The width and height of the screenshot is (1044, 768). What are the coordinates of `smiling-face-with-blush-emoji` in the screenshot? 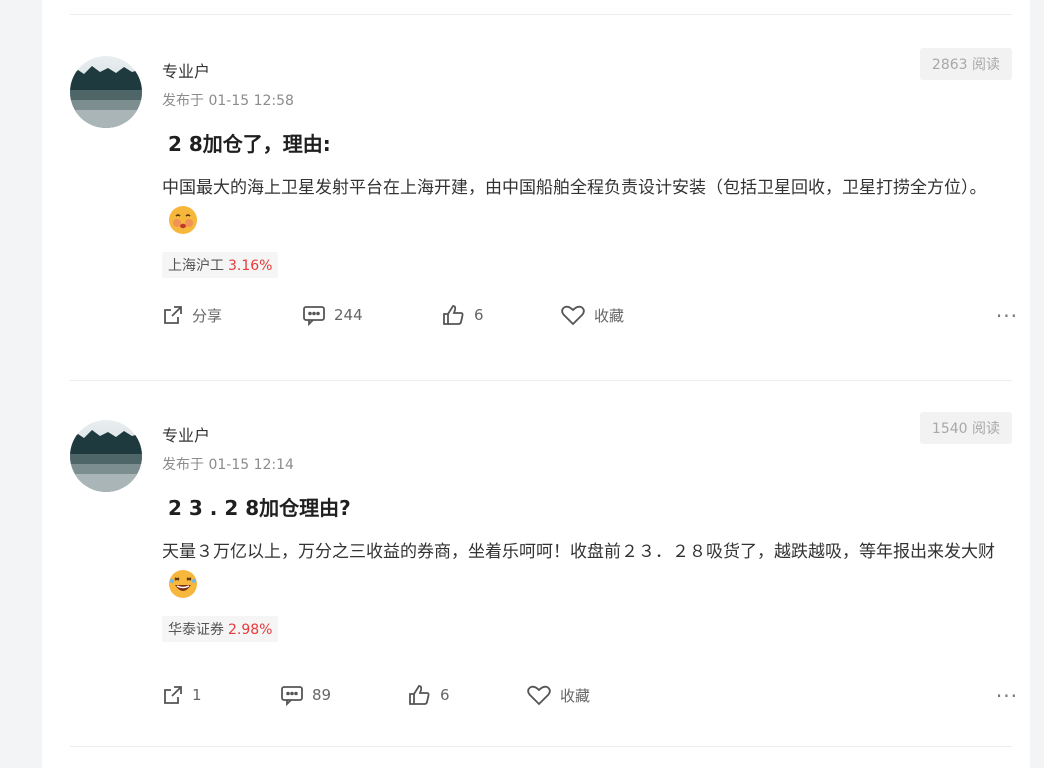 It's located at (183, 220).